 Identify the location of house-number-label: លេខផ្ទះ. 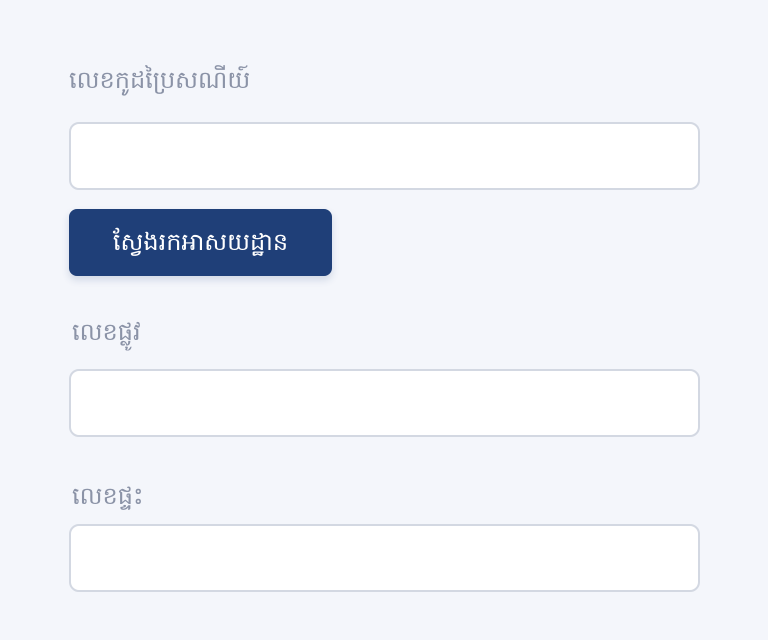
(108, 496).